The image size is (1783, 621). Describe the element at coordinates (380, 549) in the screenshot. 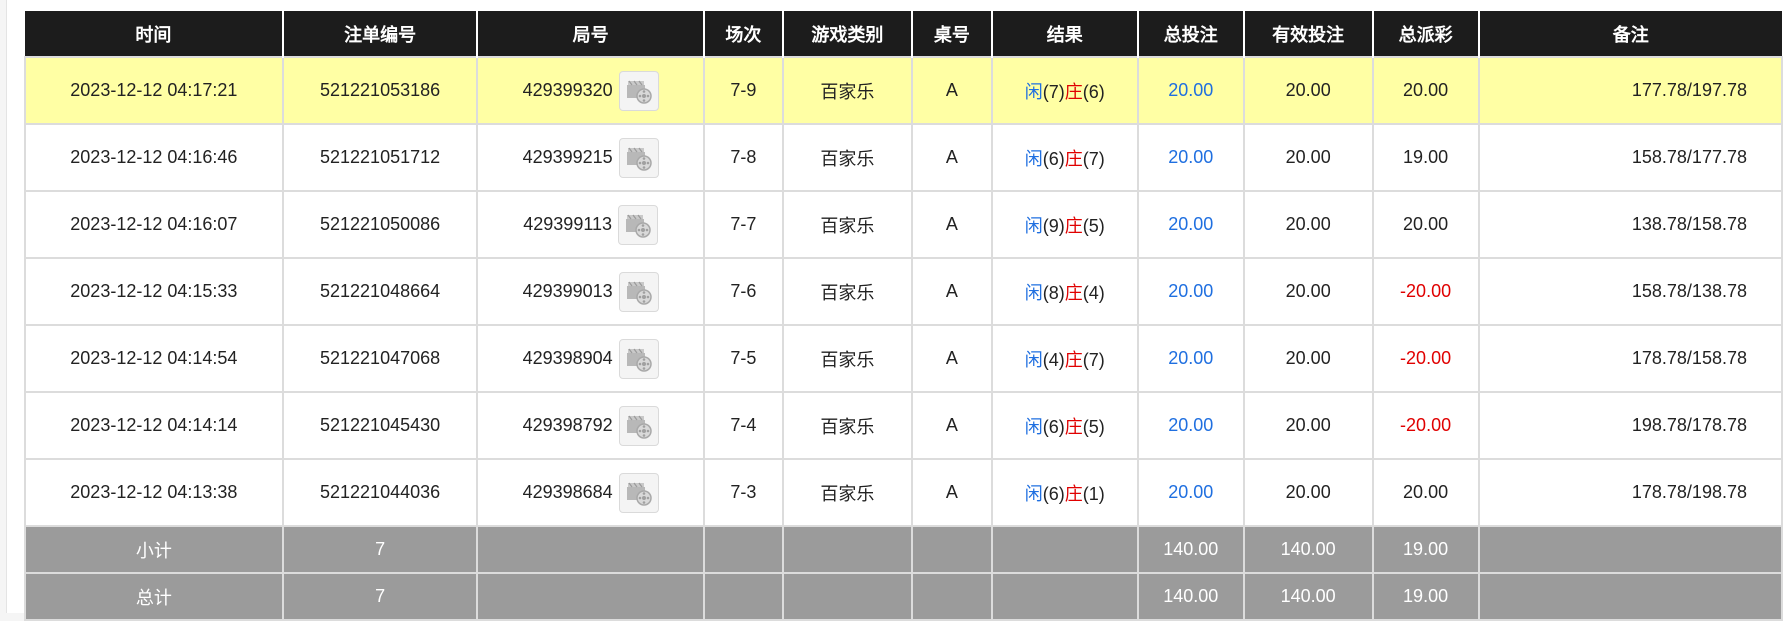

I see `subtotal-row-count: 7` at that location.